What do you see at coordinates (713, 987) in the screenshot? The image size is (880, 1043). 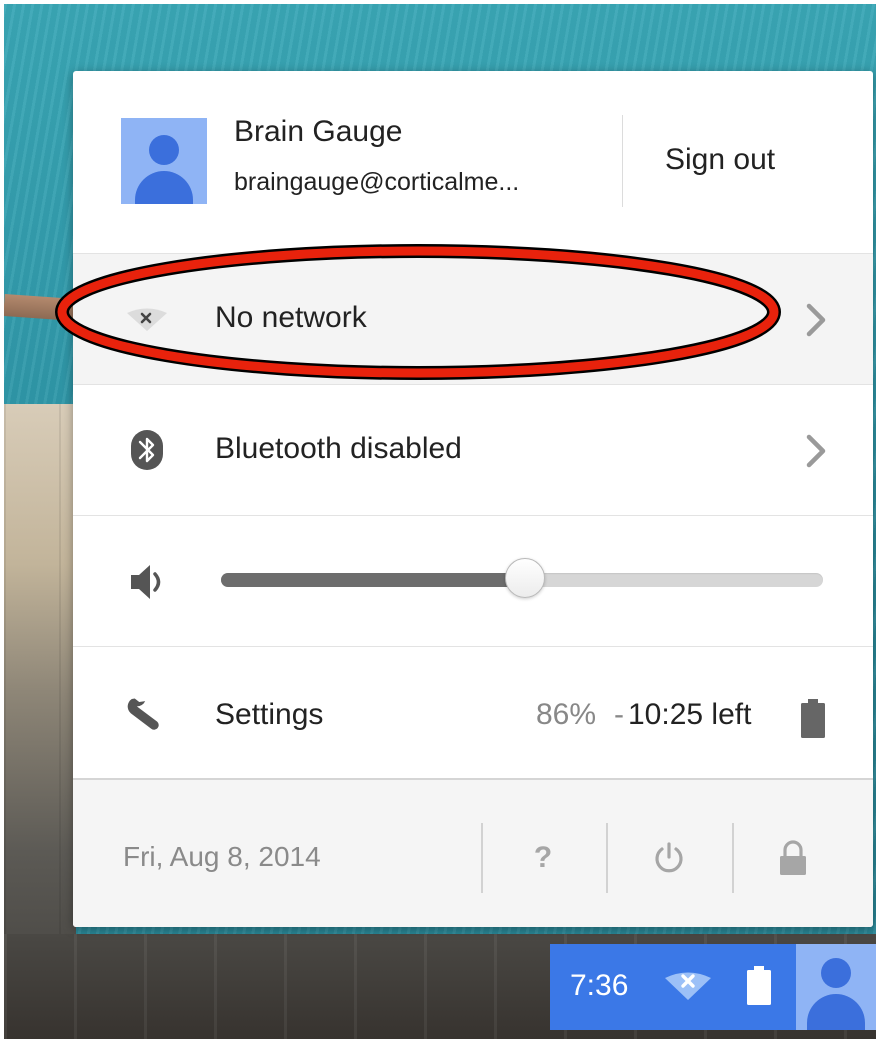 I see `shelf-status-area: 7:36` at bounding box center [713, 987].